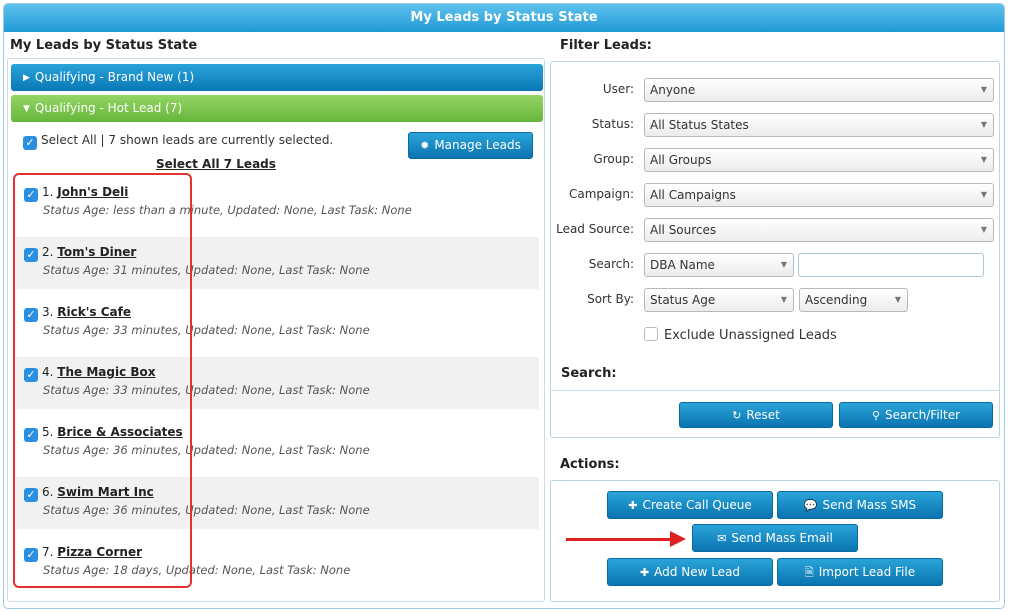  I want to click on select-all-checkbox: ✓, so click(30, 143).